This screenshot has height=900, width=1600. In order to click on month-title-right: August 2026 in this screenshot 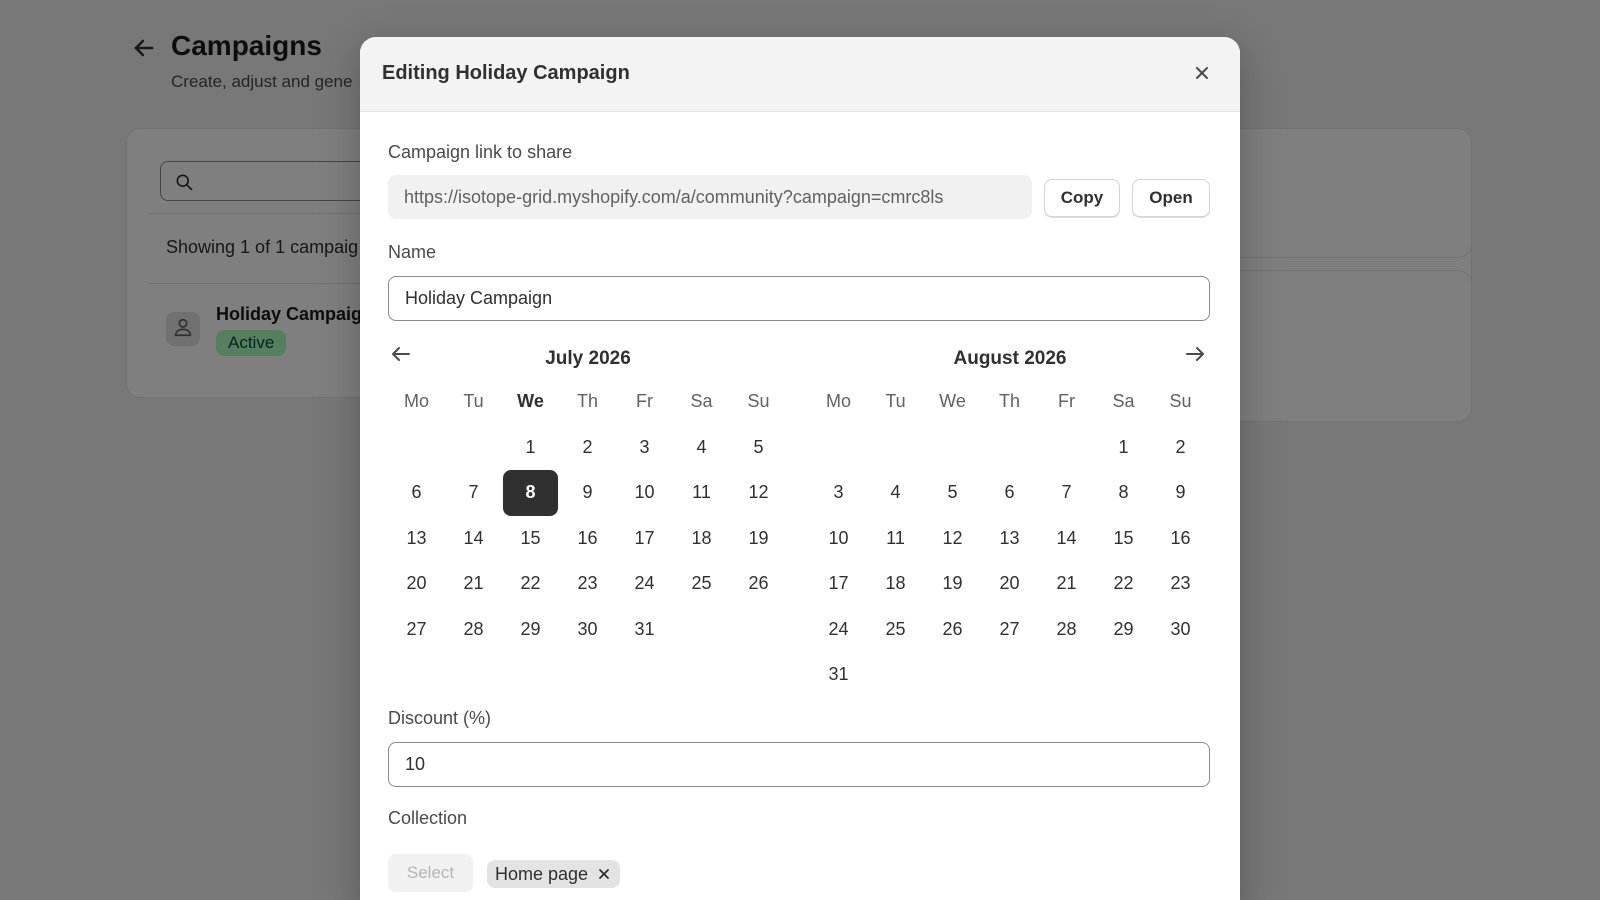, I will do `click(1010, 358)`.